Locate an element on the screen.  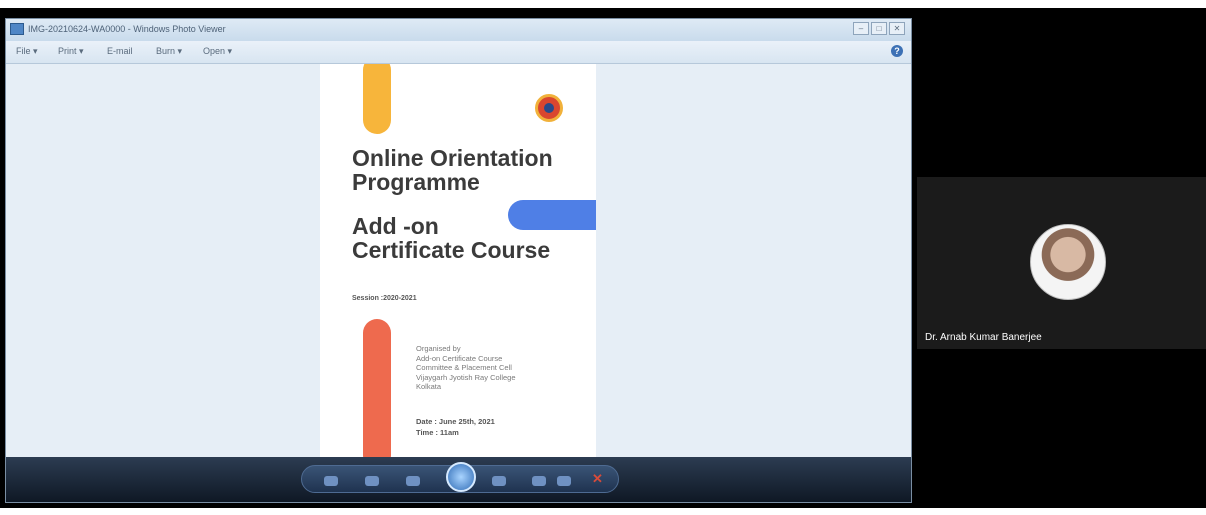
poster-session: Session :2020-2021 is located at coordinates (384, 298).